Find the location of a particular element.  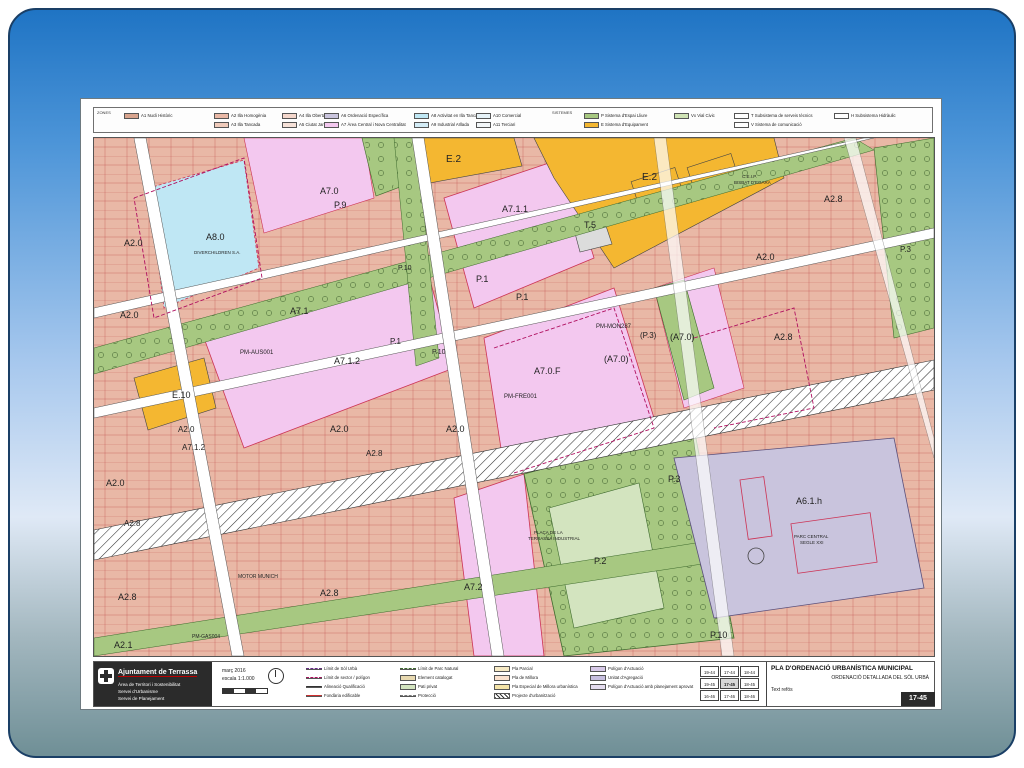

sheet-index-cell: 17-44 is located at coordinates (729, 671).